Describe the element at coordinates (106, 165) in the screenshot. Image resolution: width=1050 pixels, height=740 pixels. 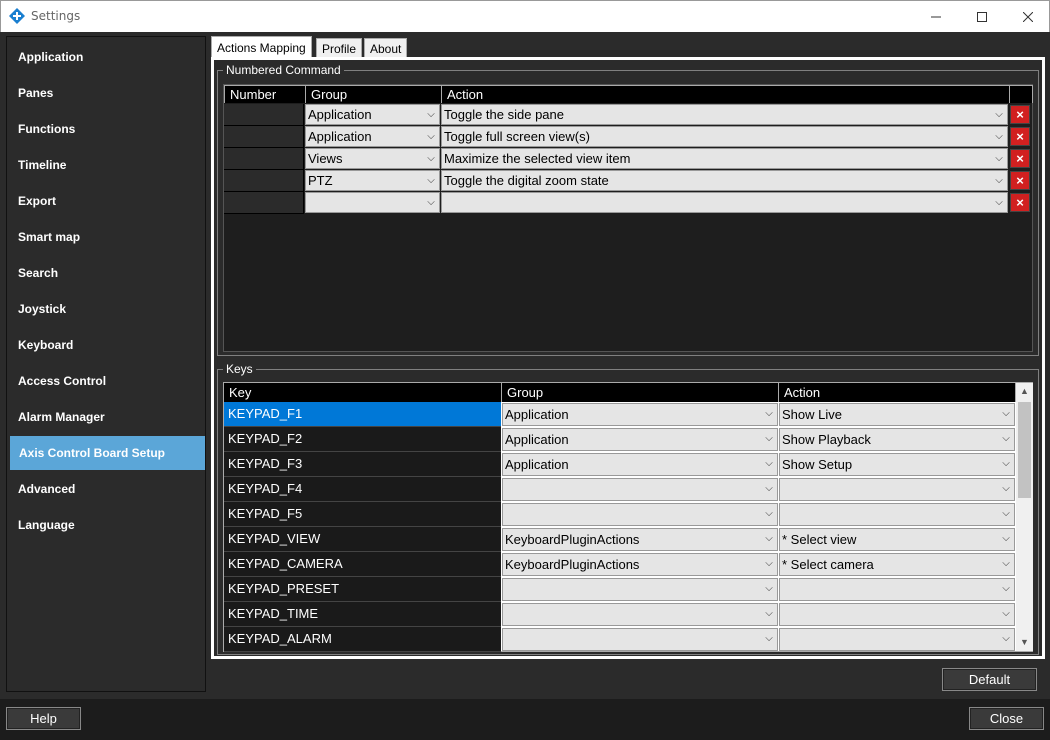
I see `sidebar-item-timeline: Timeline` at that location.